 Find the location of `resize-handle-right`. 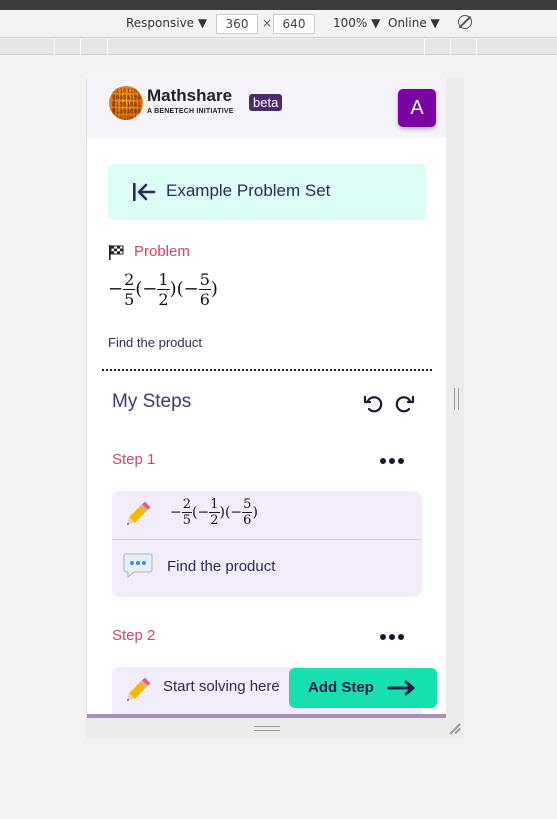

resize-handle-right is located at coordinates (456, 399).